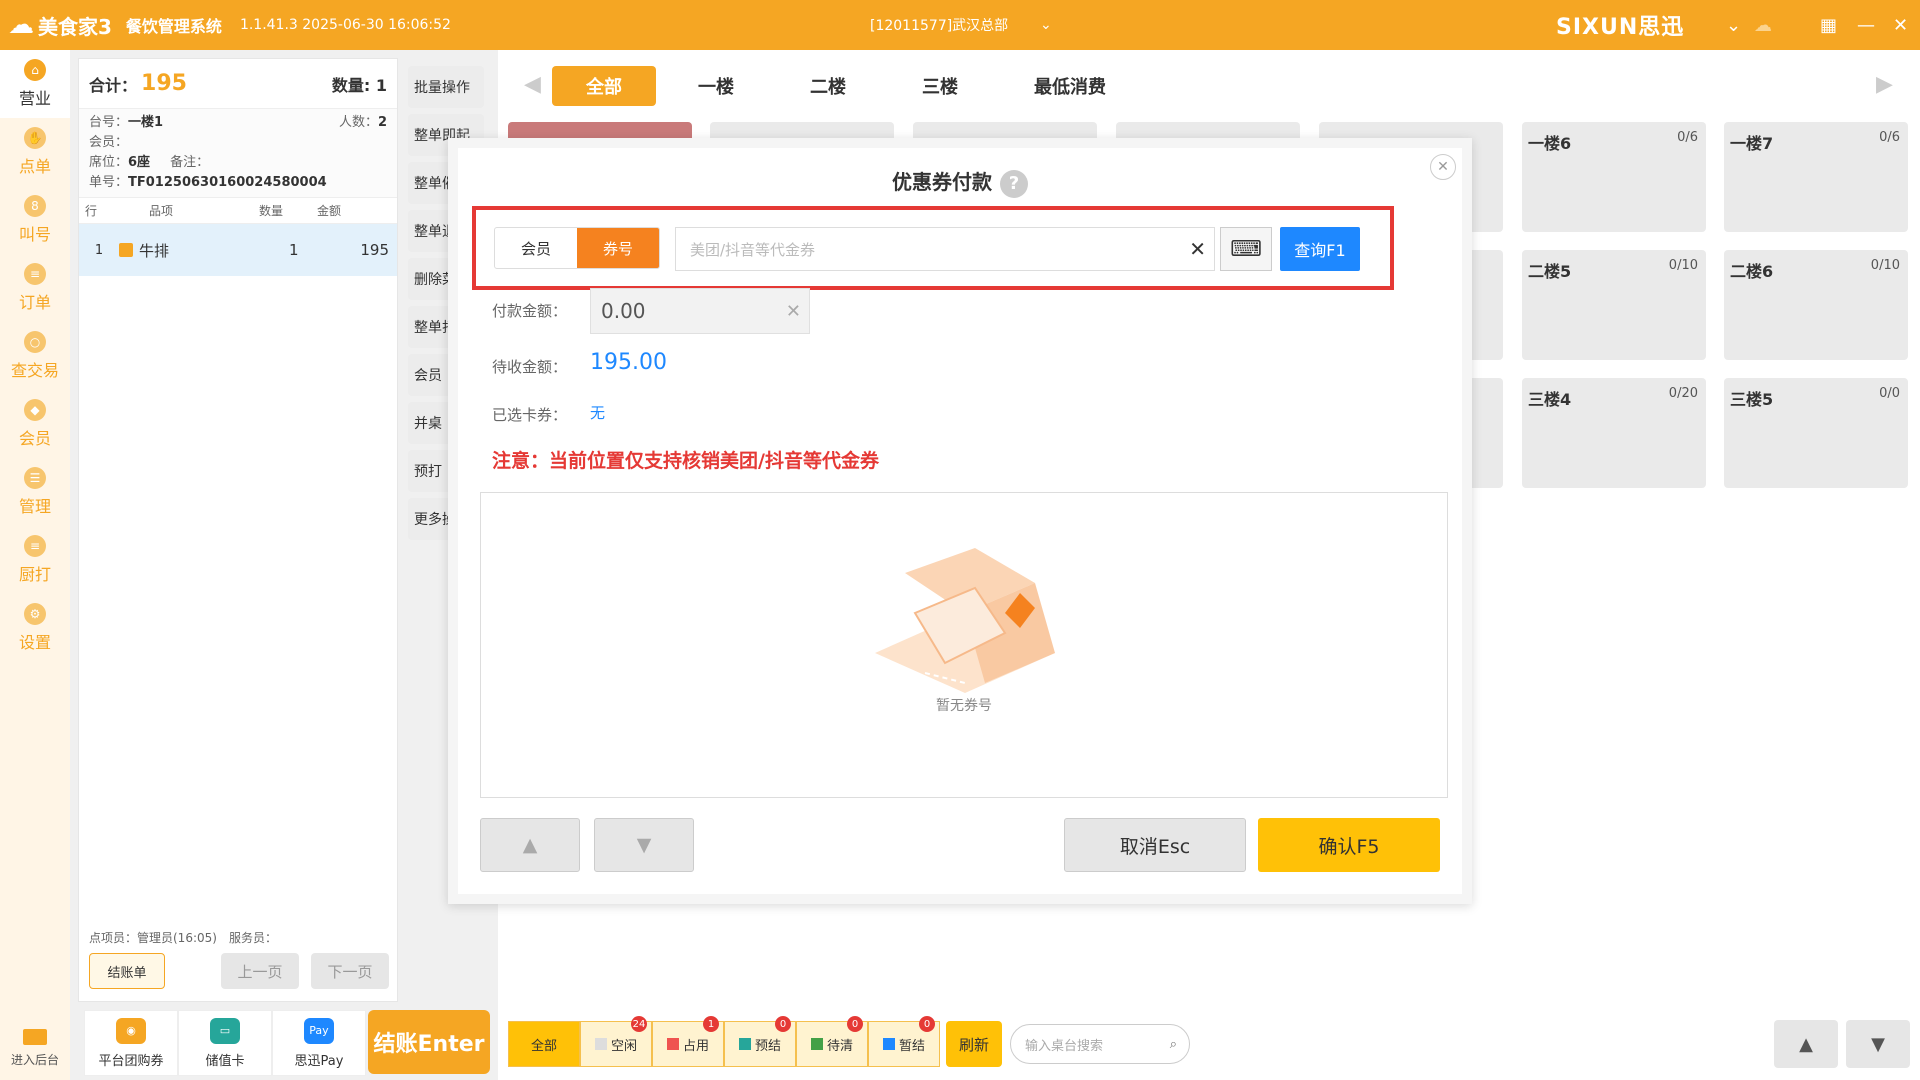 This screenshot has width=1920, height=1080. I want to click on table-card: 一楼7 0/6, so click(1816, 177).